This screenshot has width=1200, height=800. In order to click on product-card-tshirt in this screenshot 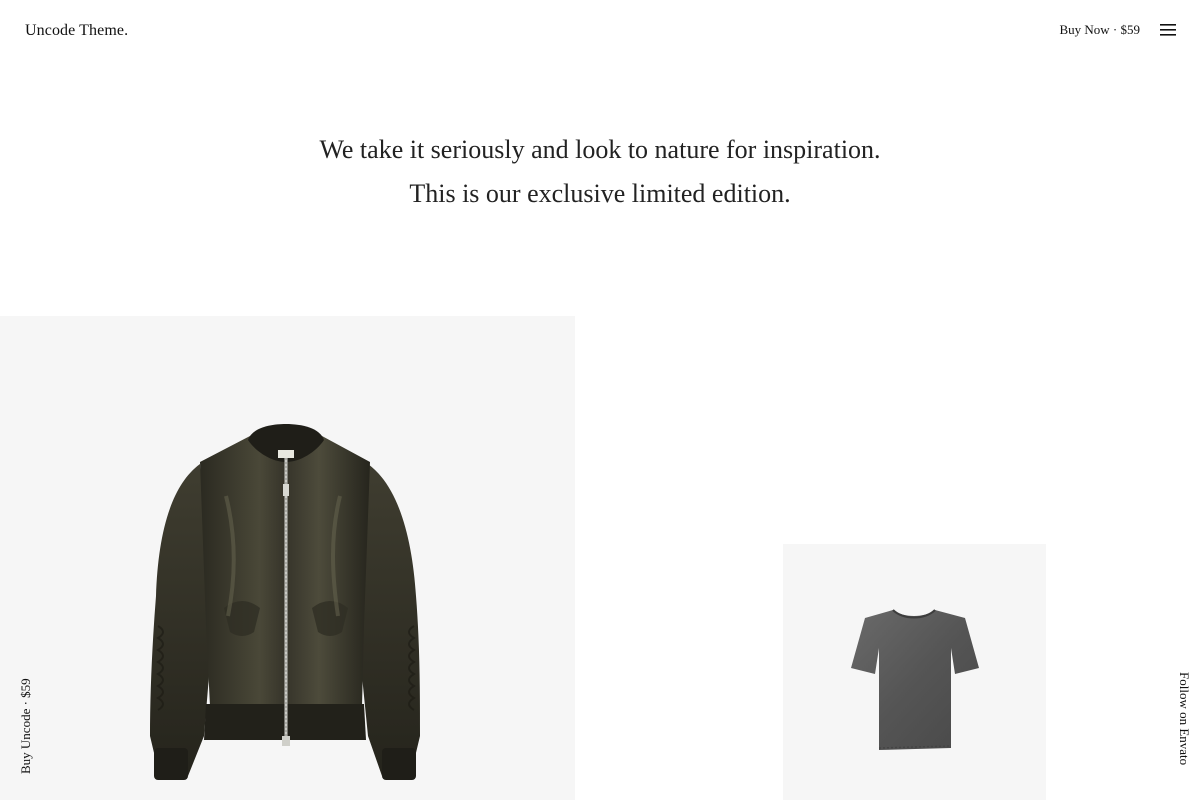, I will do `click(914, 672)`.